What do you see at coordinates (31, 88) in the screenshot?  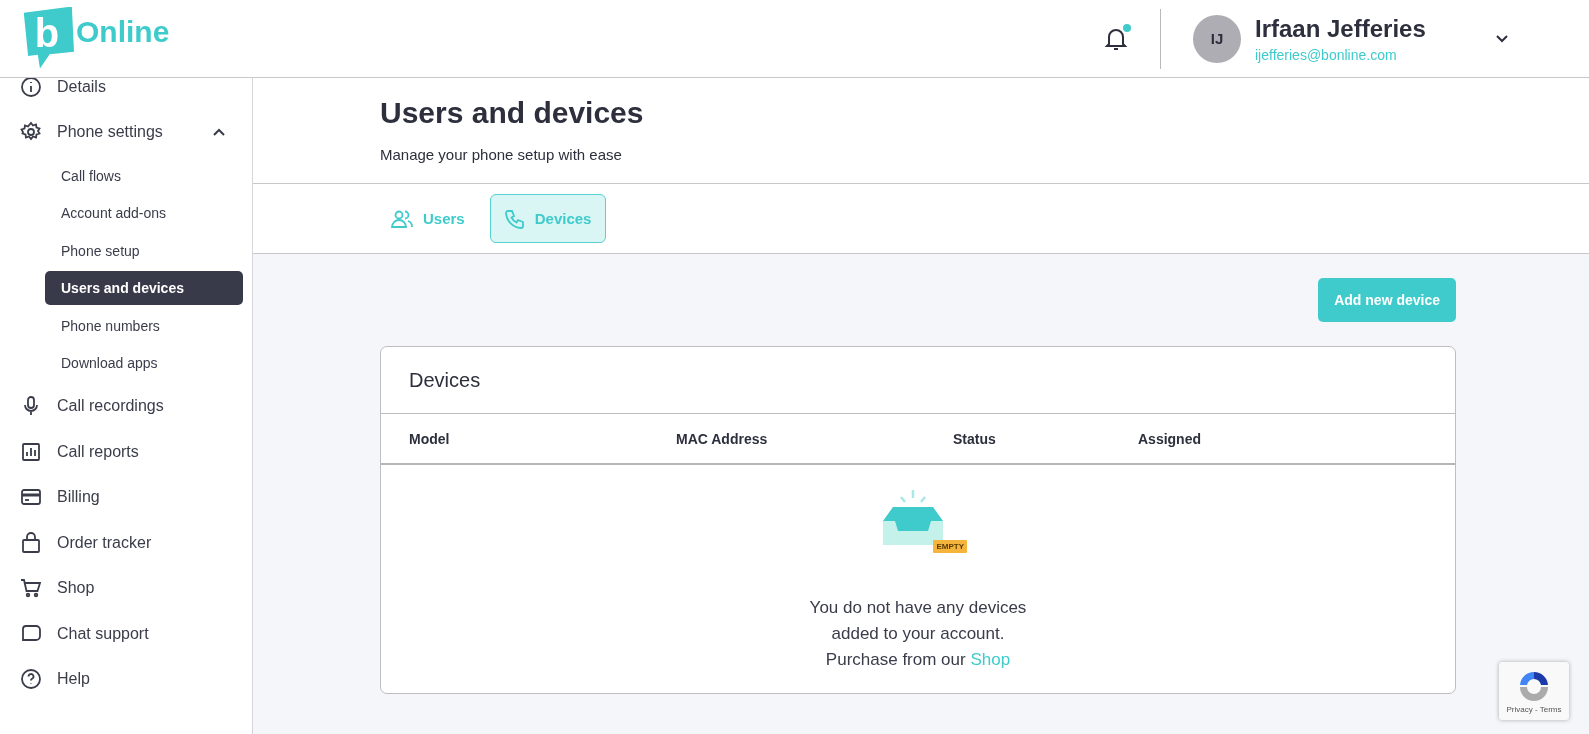 I see `info-icon` at bounding box center [31, 88].